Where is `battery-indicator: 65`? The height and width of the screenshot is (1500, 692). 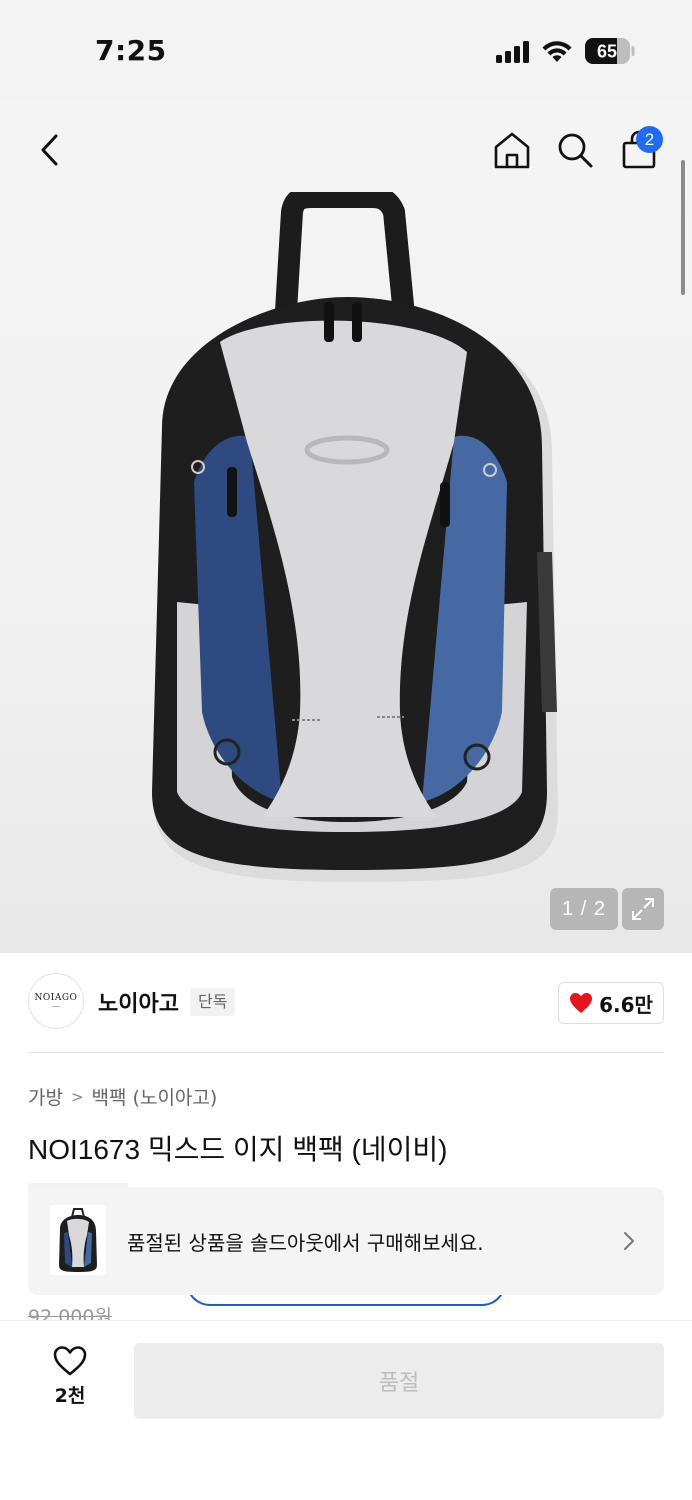
battery-indicator: 65 is located at coordinates (610, 51).